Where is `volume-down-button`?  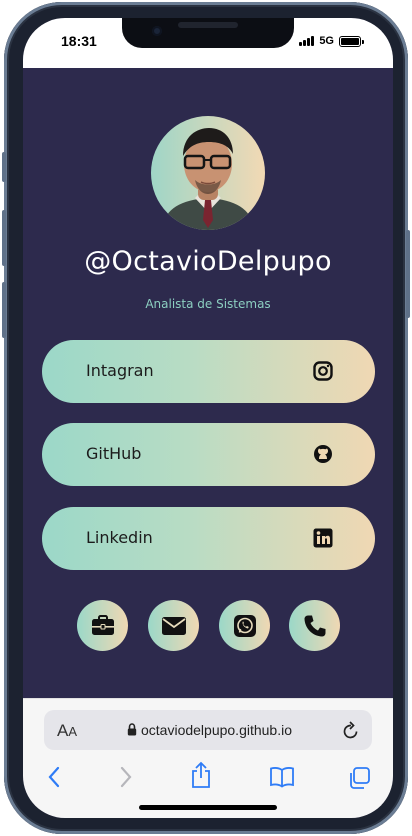
volume-down-button is located at coordinates (4, 310).